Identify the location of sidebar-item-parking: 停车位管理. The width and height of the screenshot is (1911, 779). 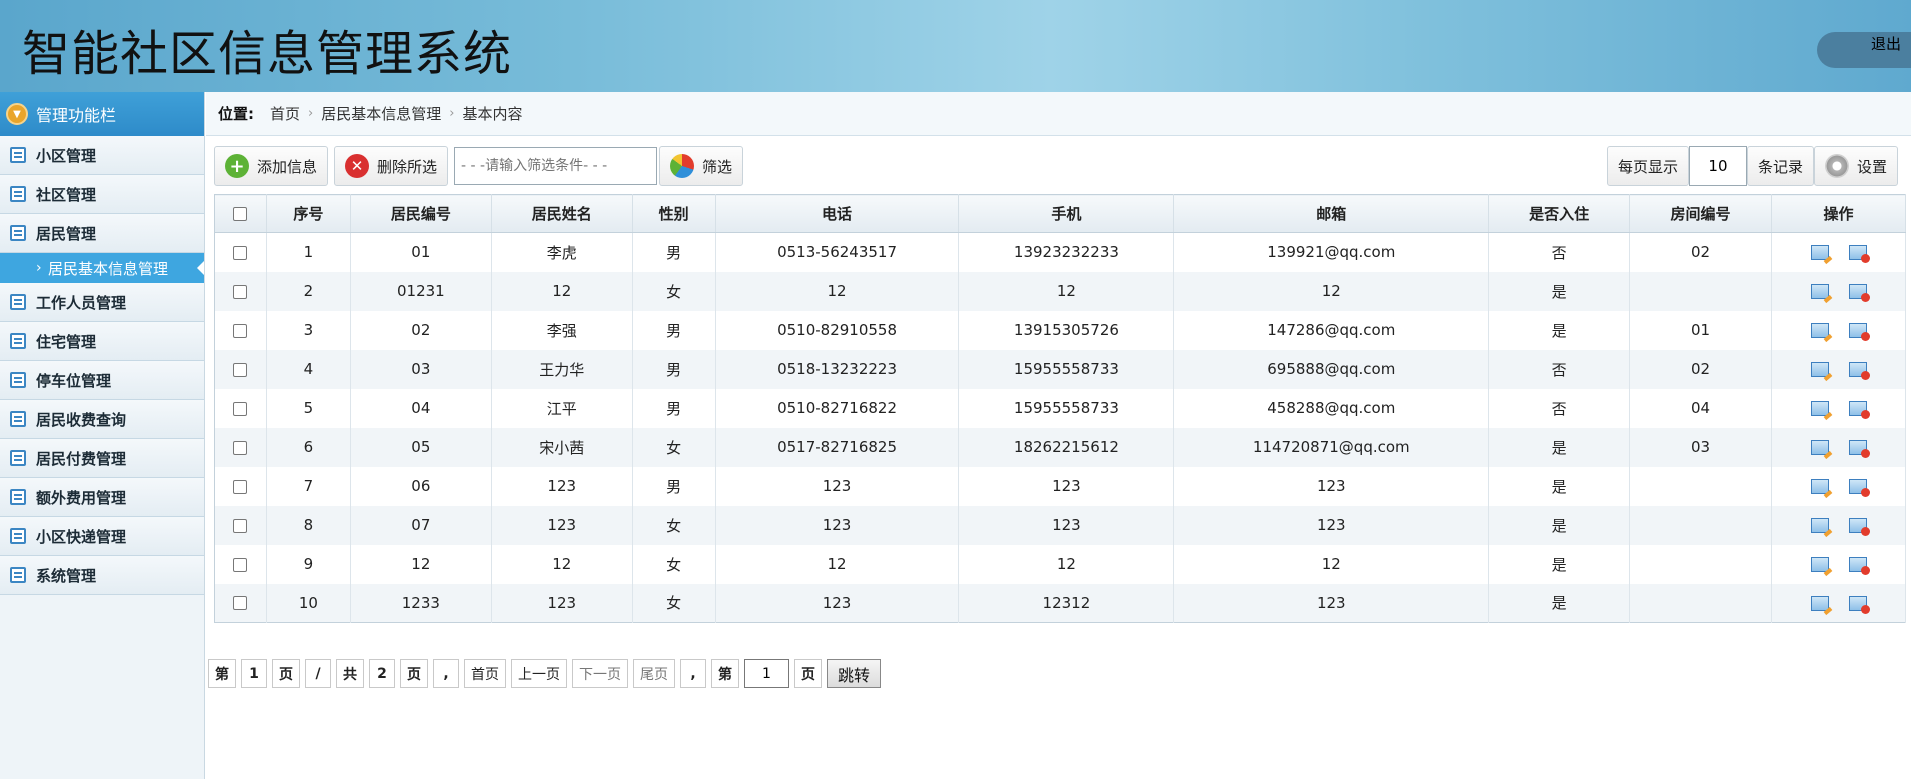
(102, 380).